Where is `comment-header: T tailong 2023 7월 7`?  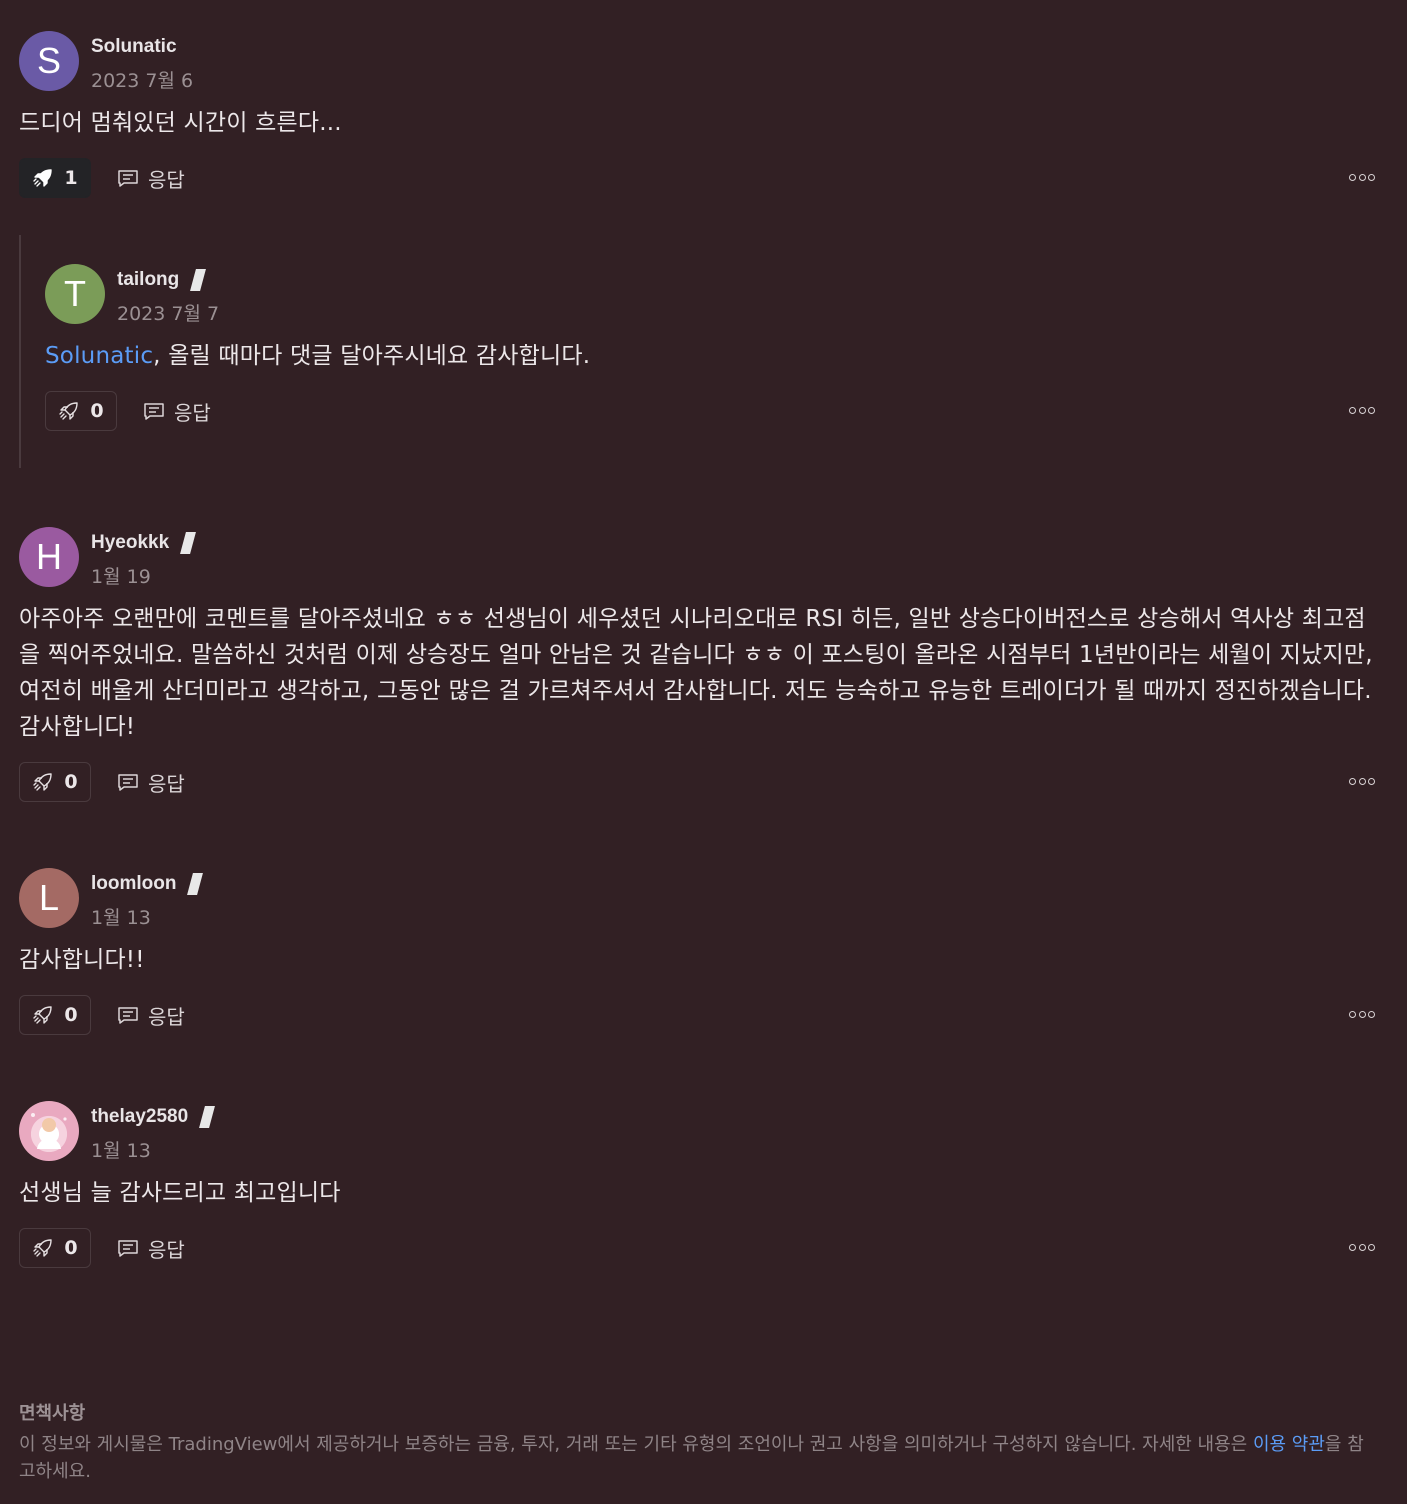
comment-header: T tailong 2023 7월 7 is located at coordinates (710, 294).